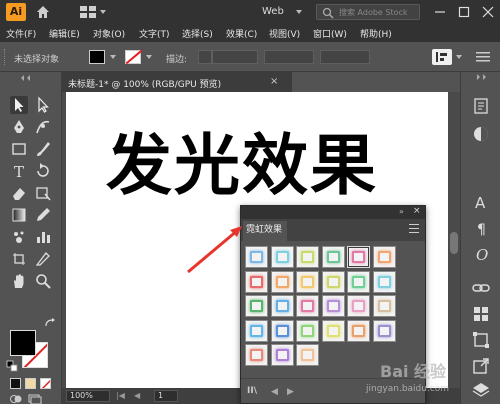 This screenshot has height=404, width=500. What do you see at coordinates (43, 105) in the screenshot?
I see `direct-selection-tool-icon` at bounding box center [43, 105].